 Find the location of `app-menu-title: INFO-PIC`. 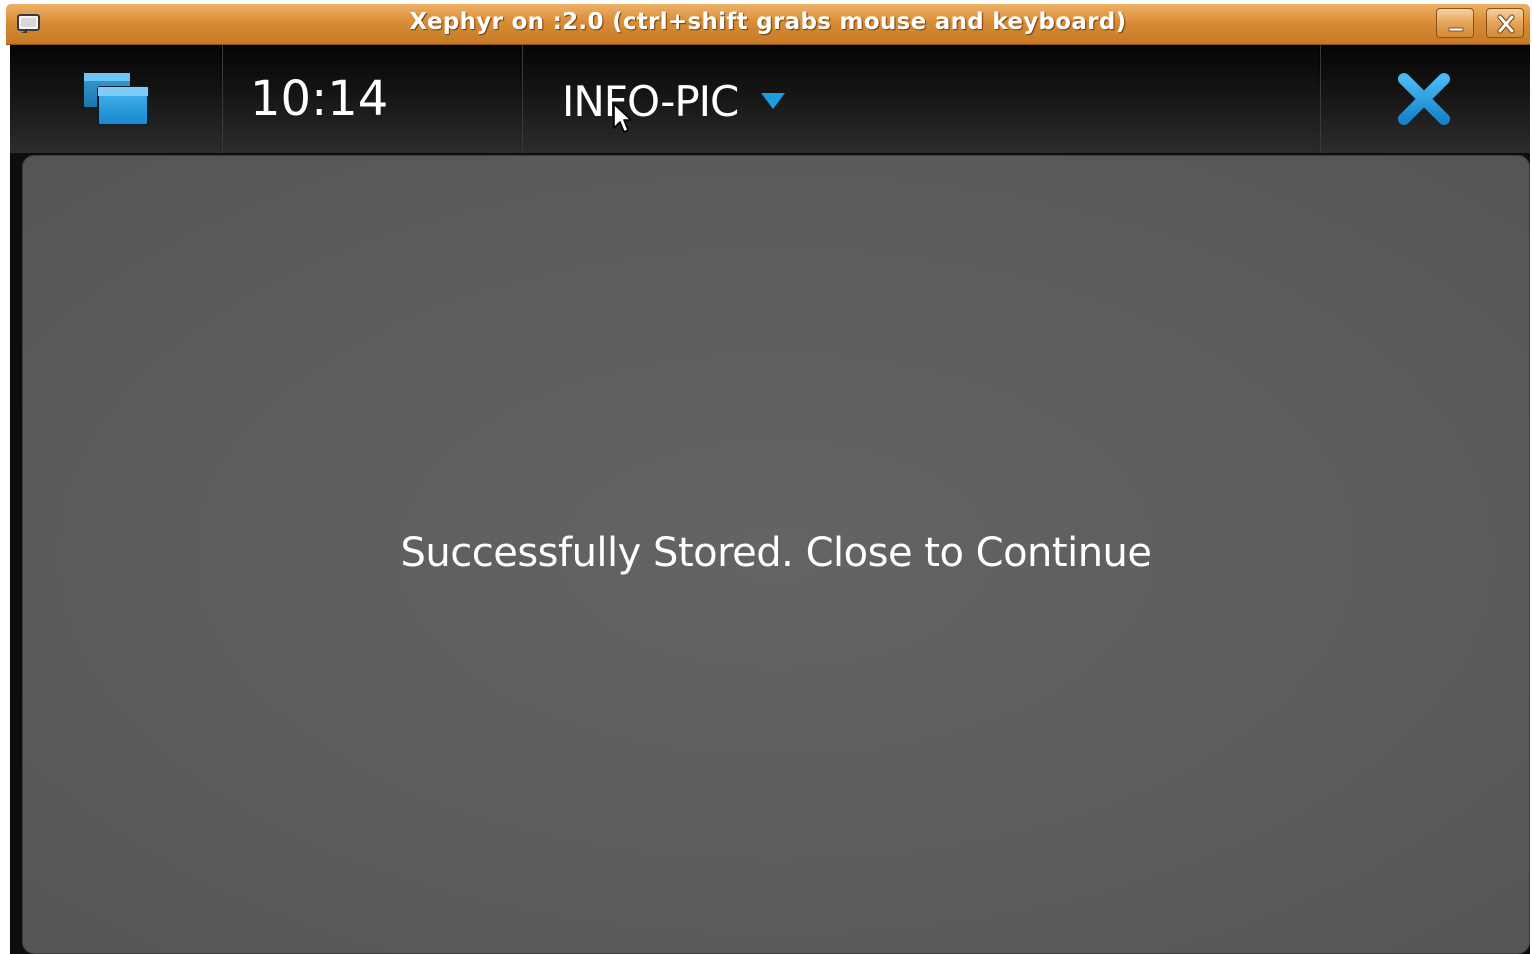

app-menu-title: INFO-PIC is located at coordinates (674, 101).